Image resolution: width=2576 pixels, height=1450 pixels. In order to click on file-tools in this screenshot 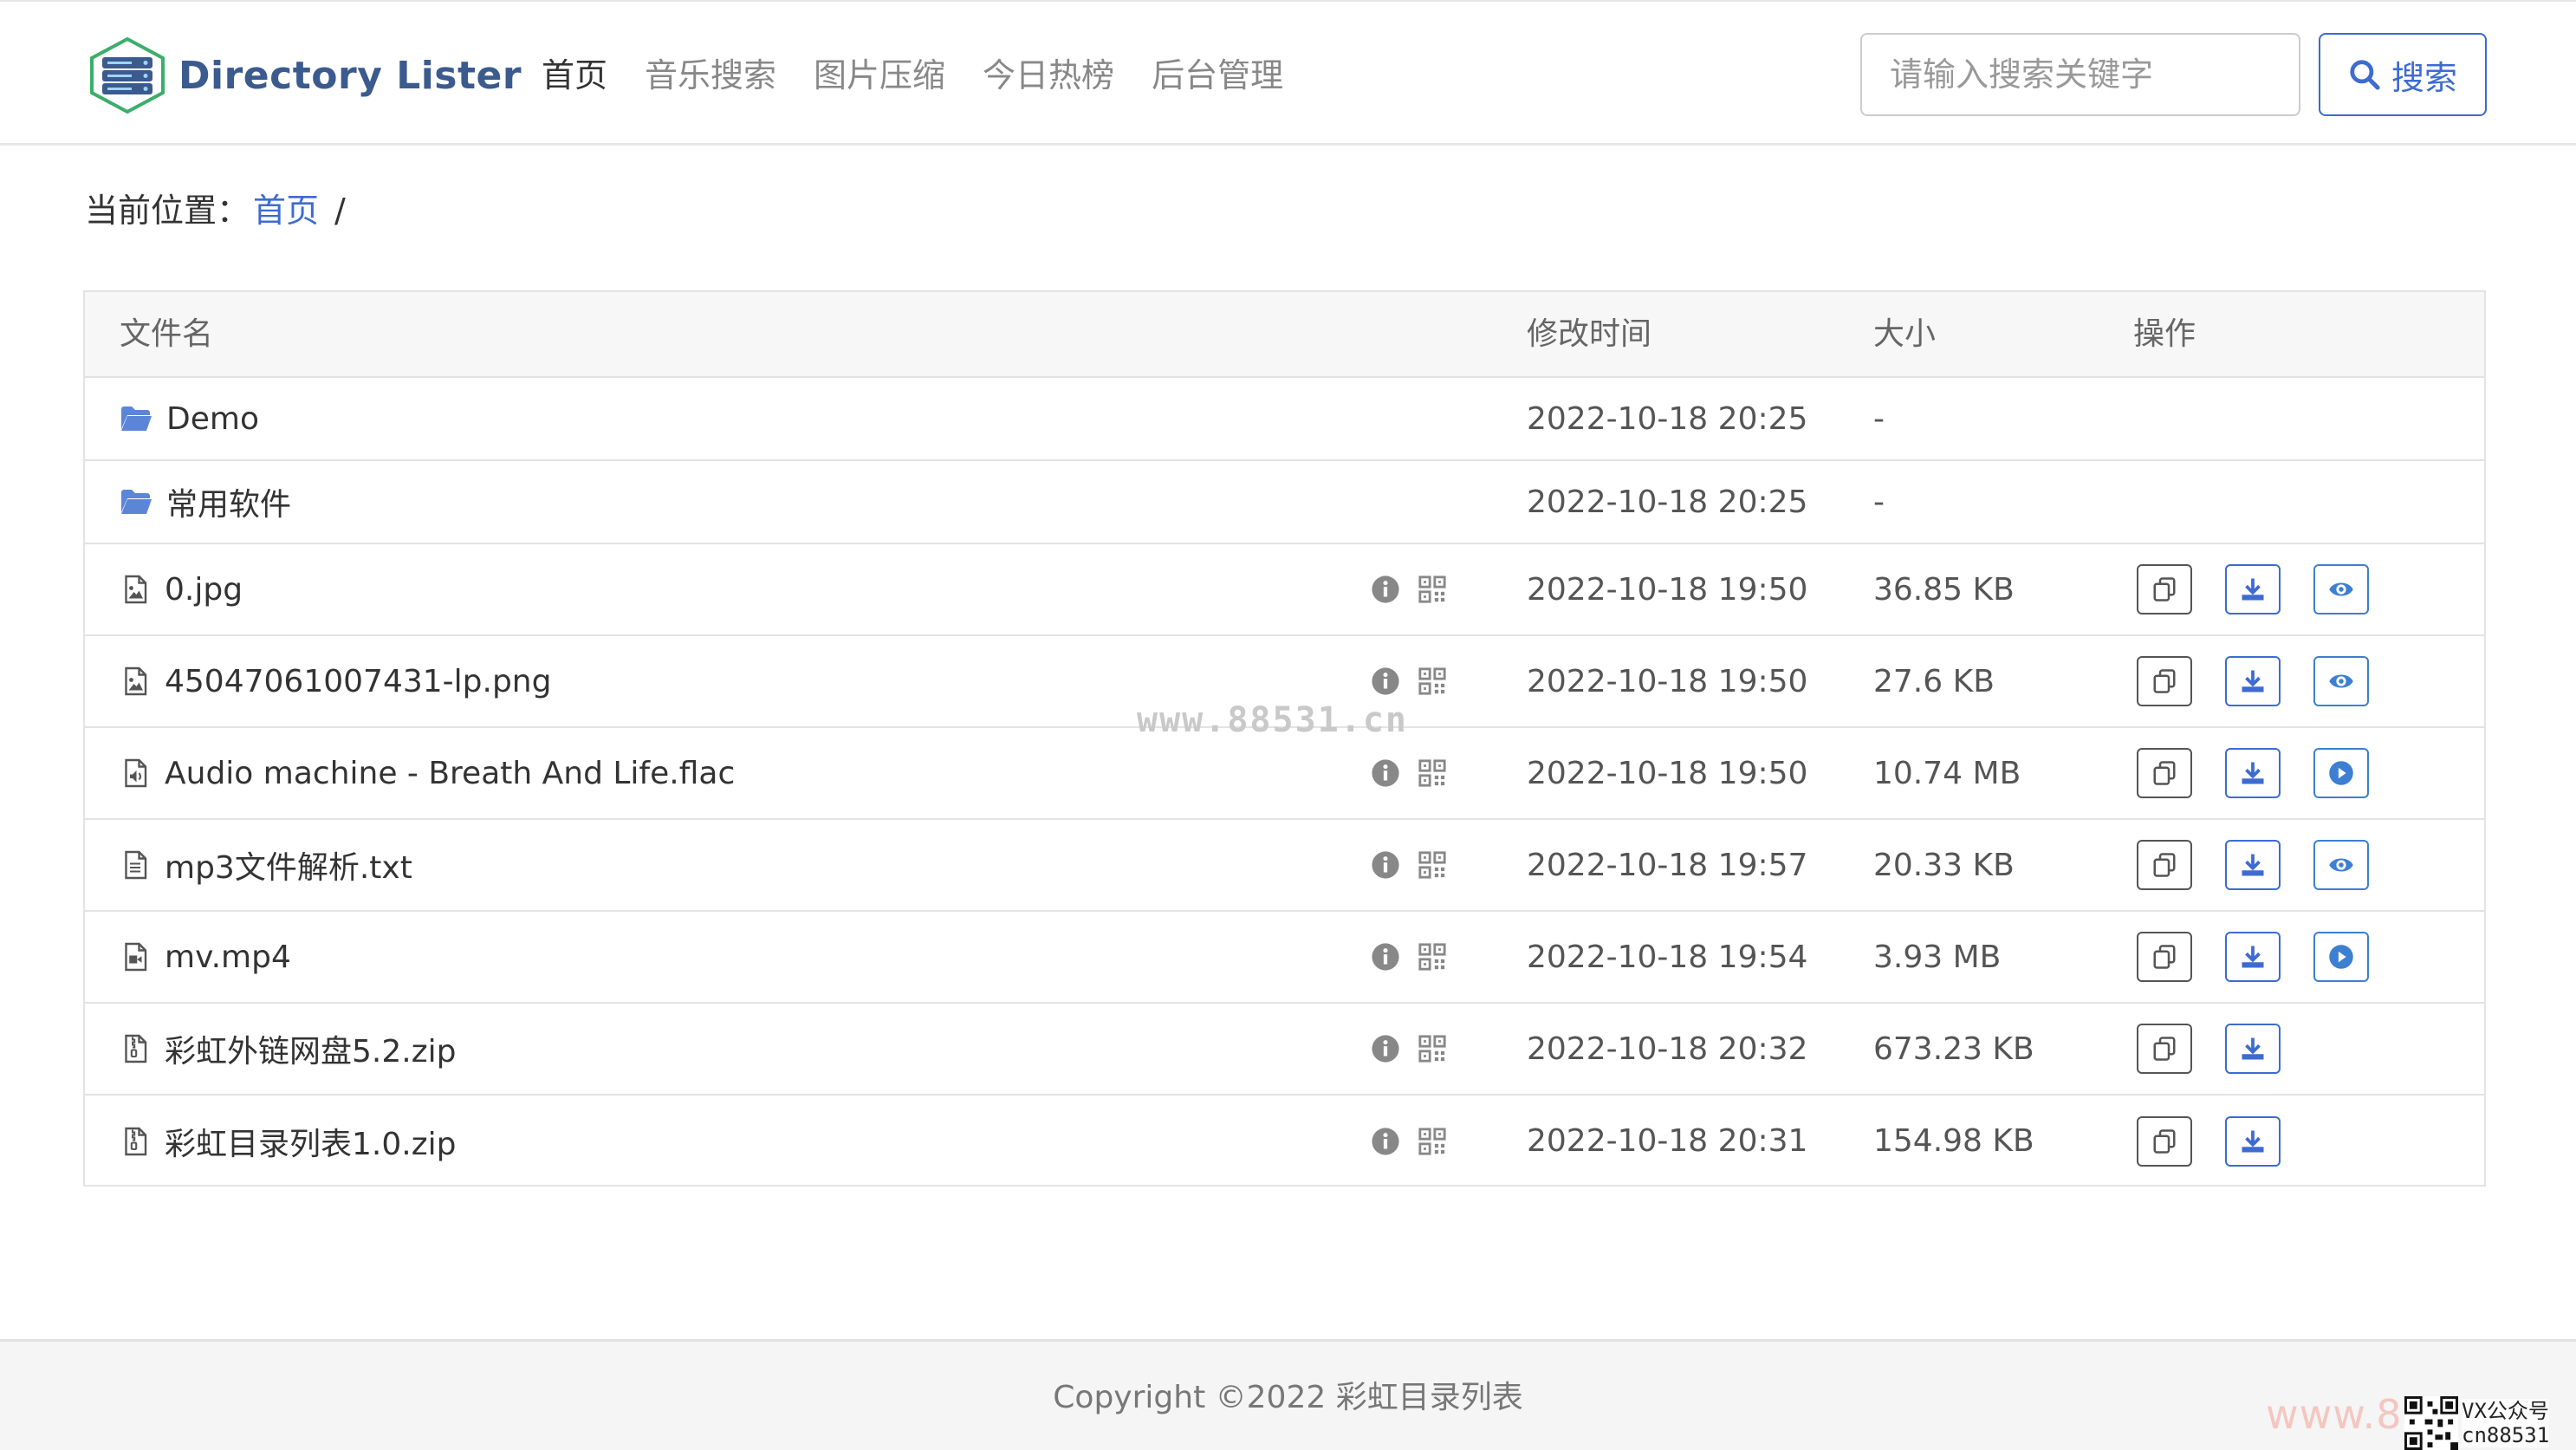, I will do `click(1409, 589)`.